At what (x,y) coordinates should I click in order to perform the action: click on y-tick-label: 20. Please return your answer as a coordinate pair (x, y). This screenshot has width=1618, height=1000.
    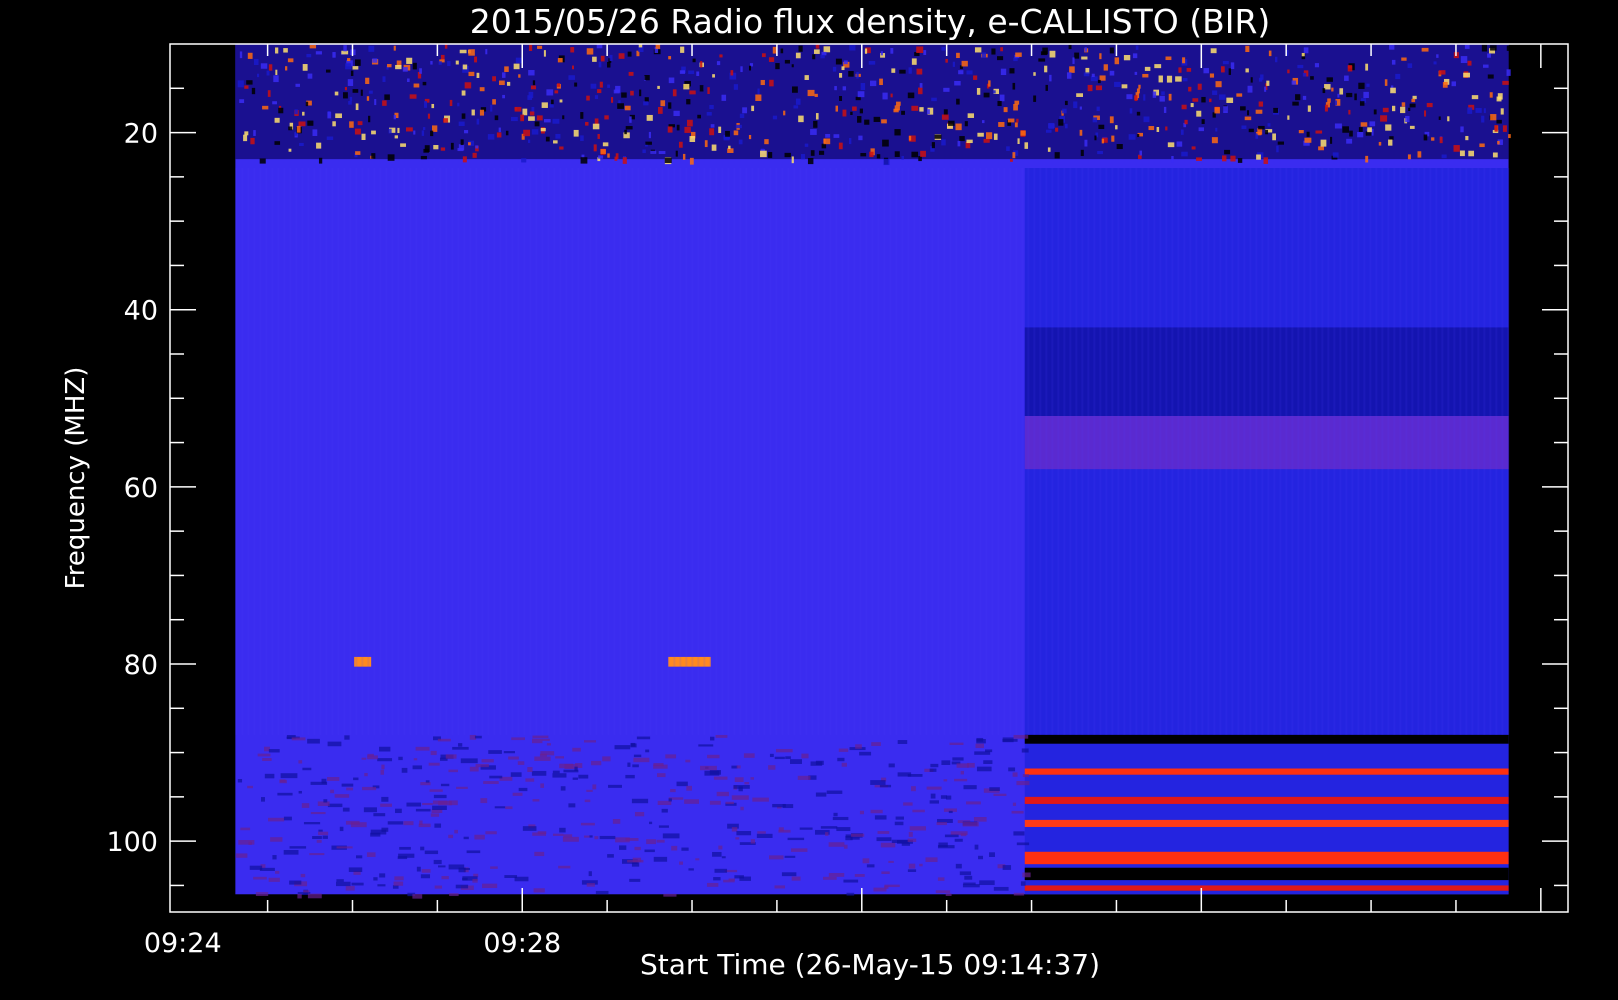
    Looking at the image, I should click on (141, 134).